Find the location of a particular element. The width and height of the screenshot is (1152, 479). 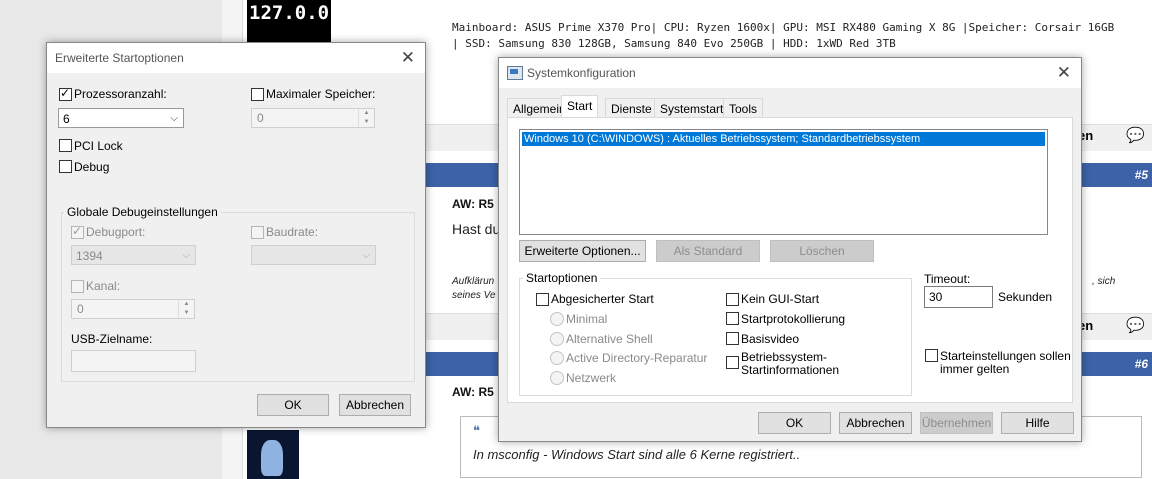

os-boot-info-checkbox is located at coordinates (732, 362).